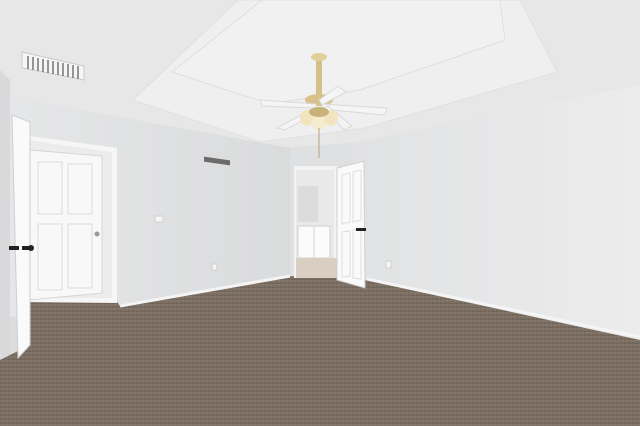  What do you see at coordinates (66, 225) in the screenshot?
I see `closet-door` at bounding box center [66, 225].